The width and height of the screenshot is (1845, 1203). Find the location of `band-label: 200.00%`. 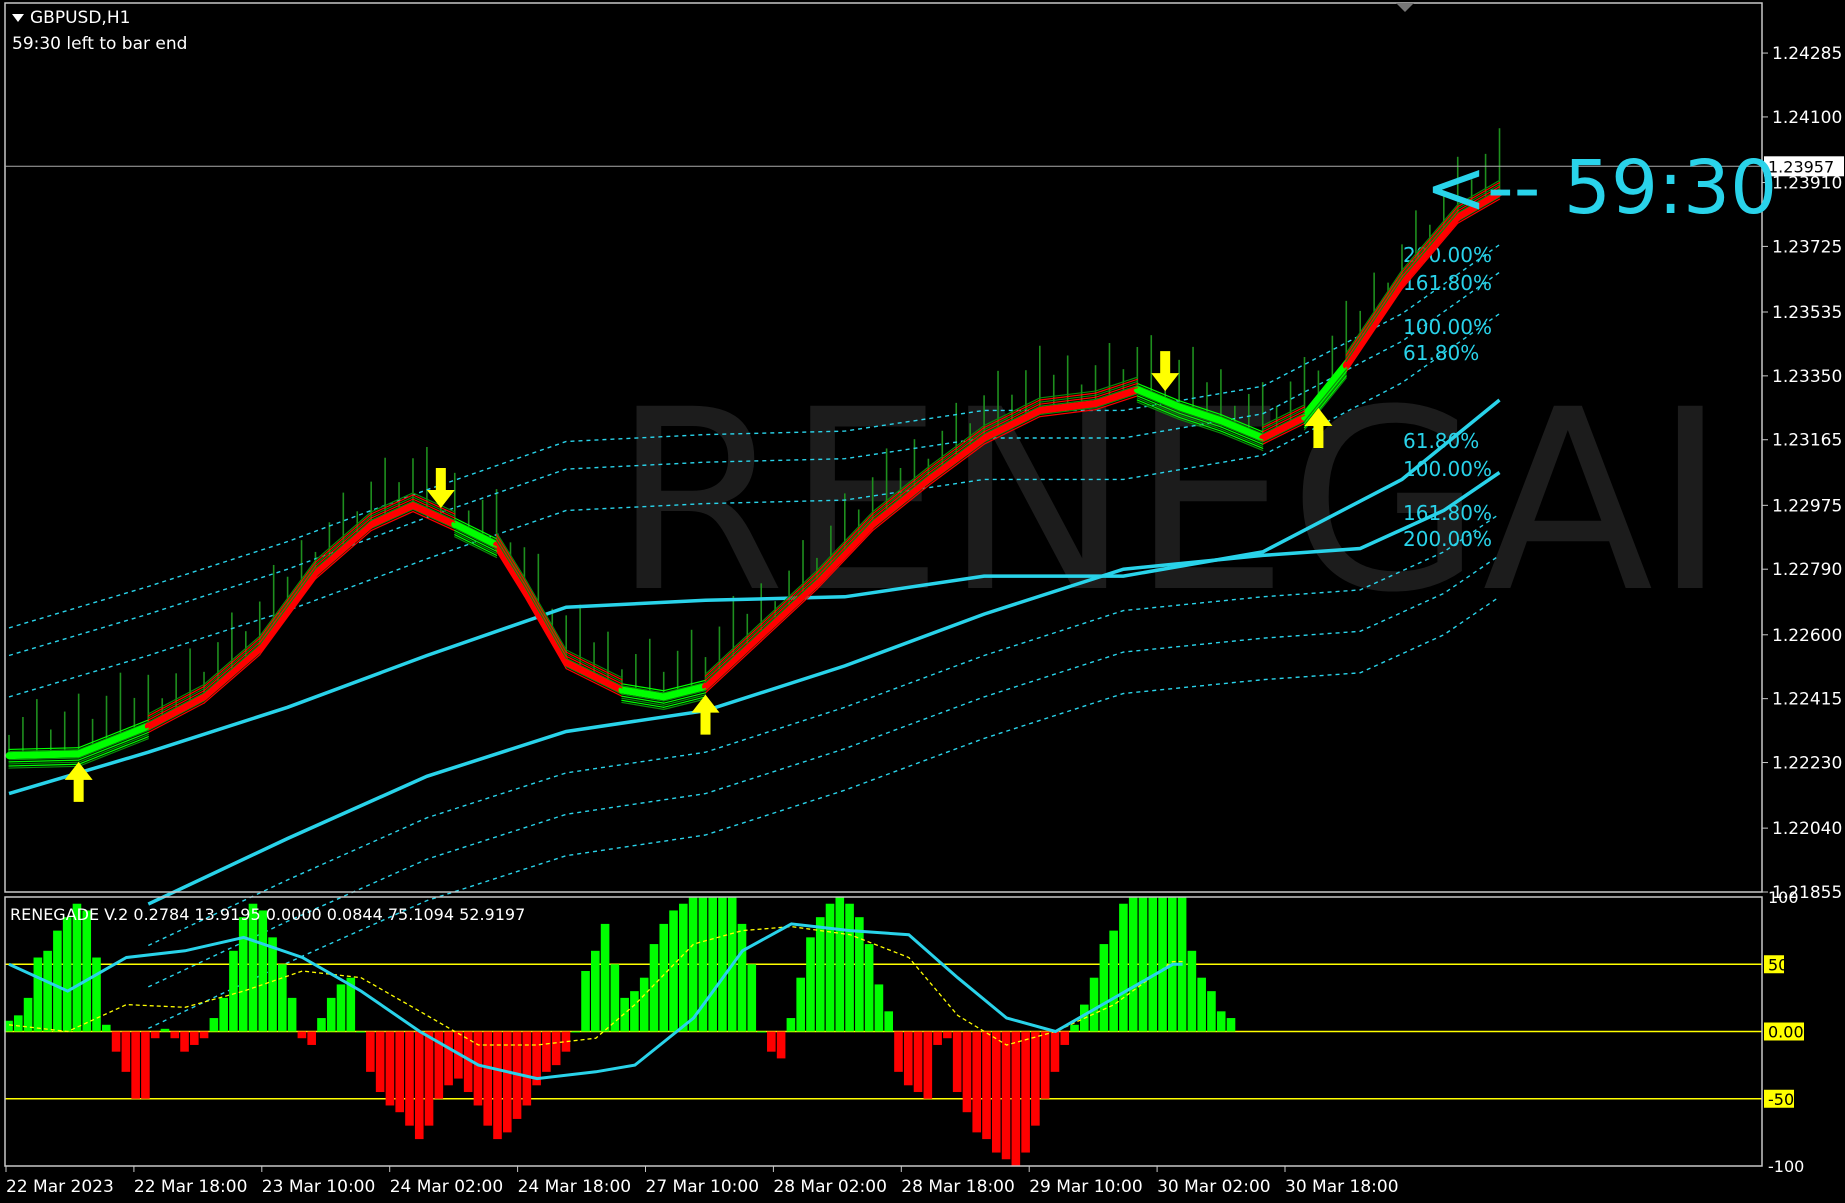

band-label: 200.00% is located at coordinates (1447, 539).